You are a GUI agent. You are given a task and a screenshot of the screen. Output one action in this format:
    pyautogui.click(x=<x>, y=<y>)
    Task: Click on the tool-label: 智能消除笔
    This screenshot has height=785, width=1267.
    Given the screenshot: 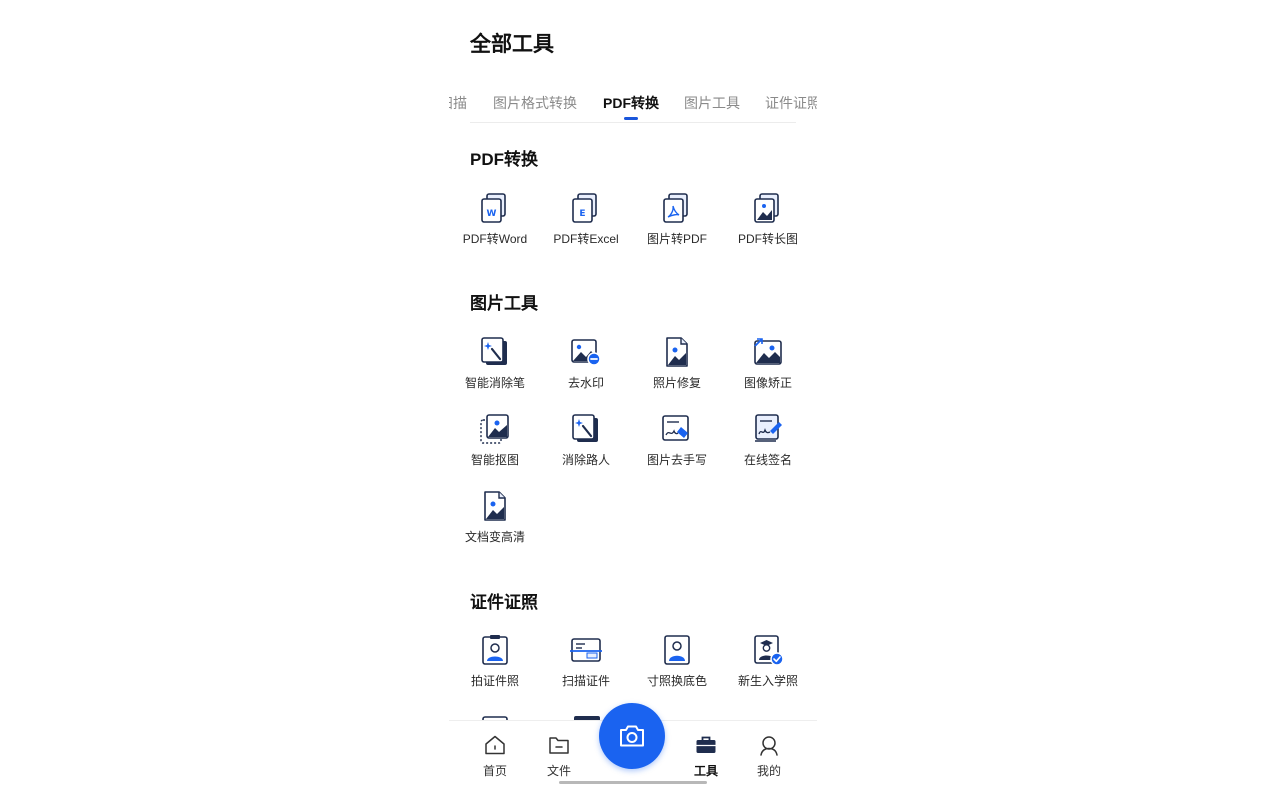 What is the action you would take?
    pyautogui.click(x=494, y=383)
    